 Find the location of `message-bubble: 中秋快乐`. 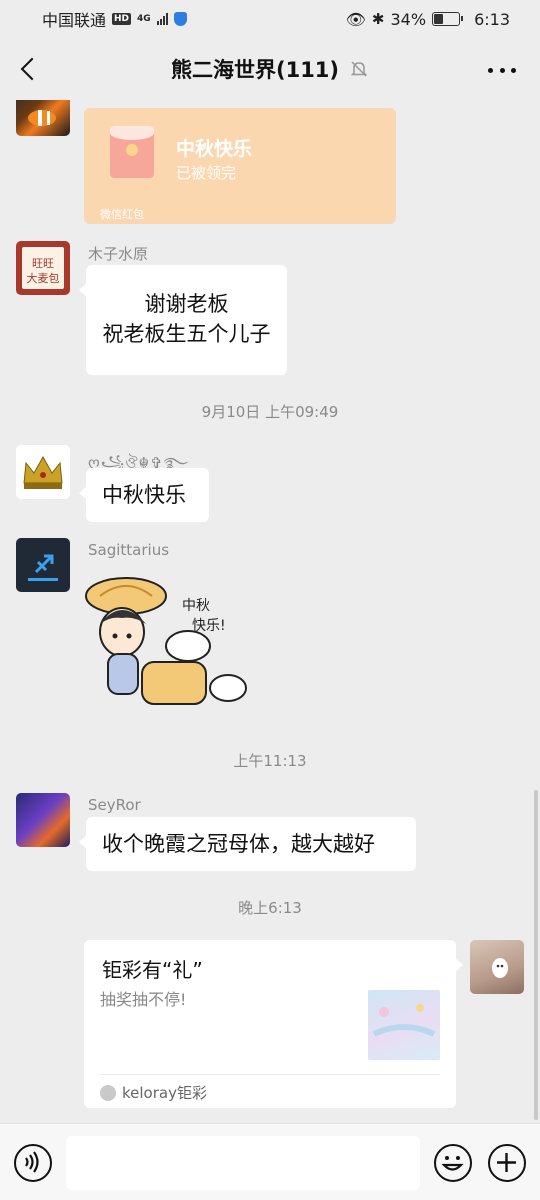

message-bubble: 中秋快乐 is located at coordinates (144, 495).